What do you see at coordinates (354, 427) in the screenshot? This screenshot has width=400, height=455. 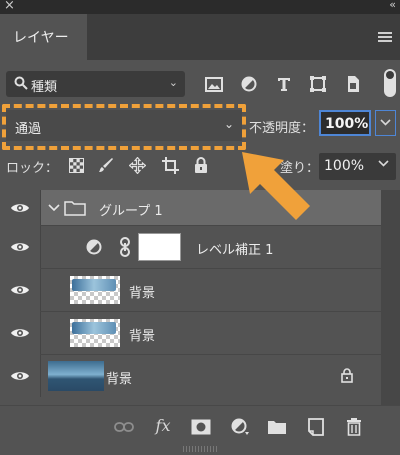 I see `trash-icon` at bounding box center [354, 427].